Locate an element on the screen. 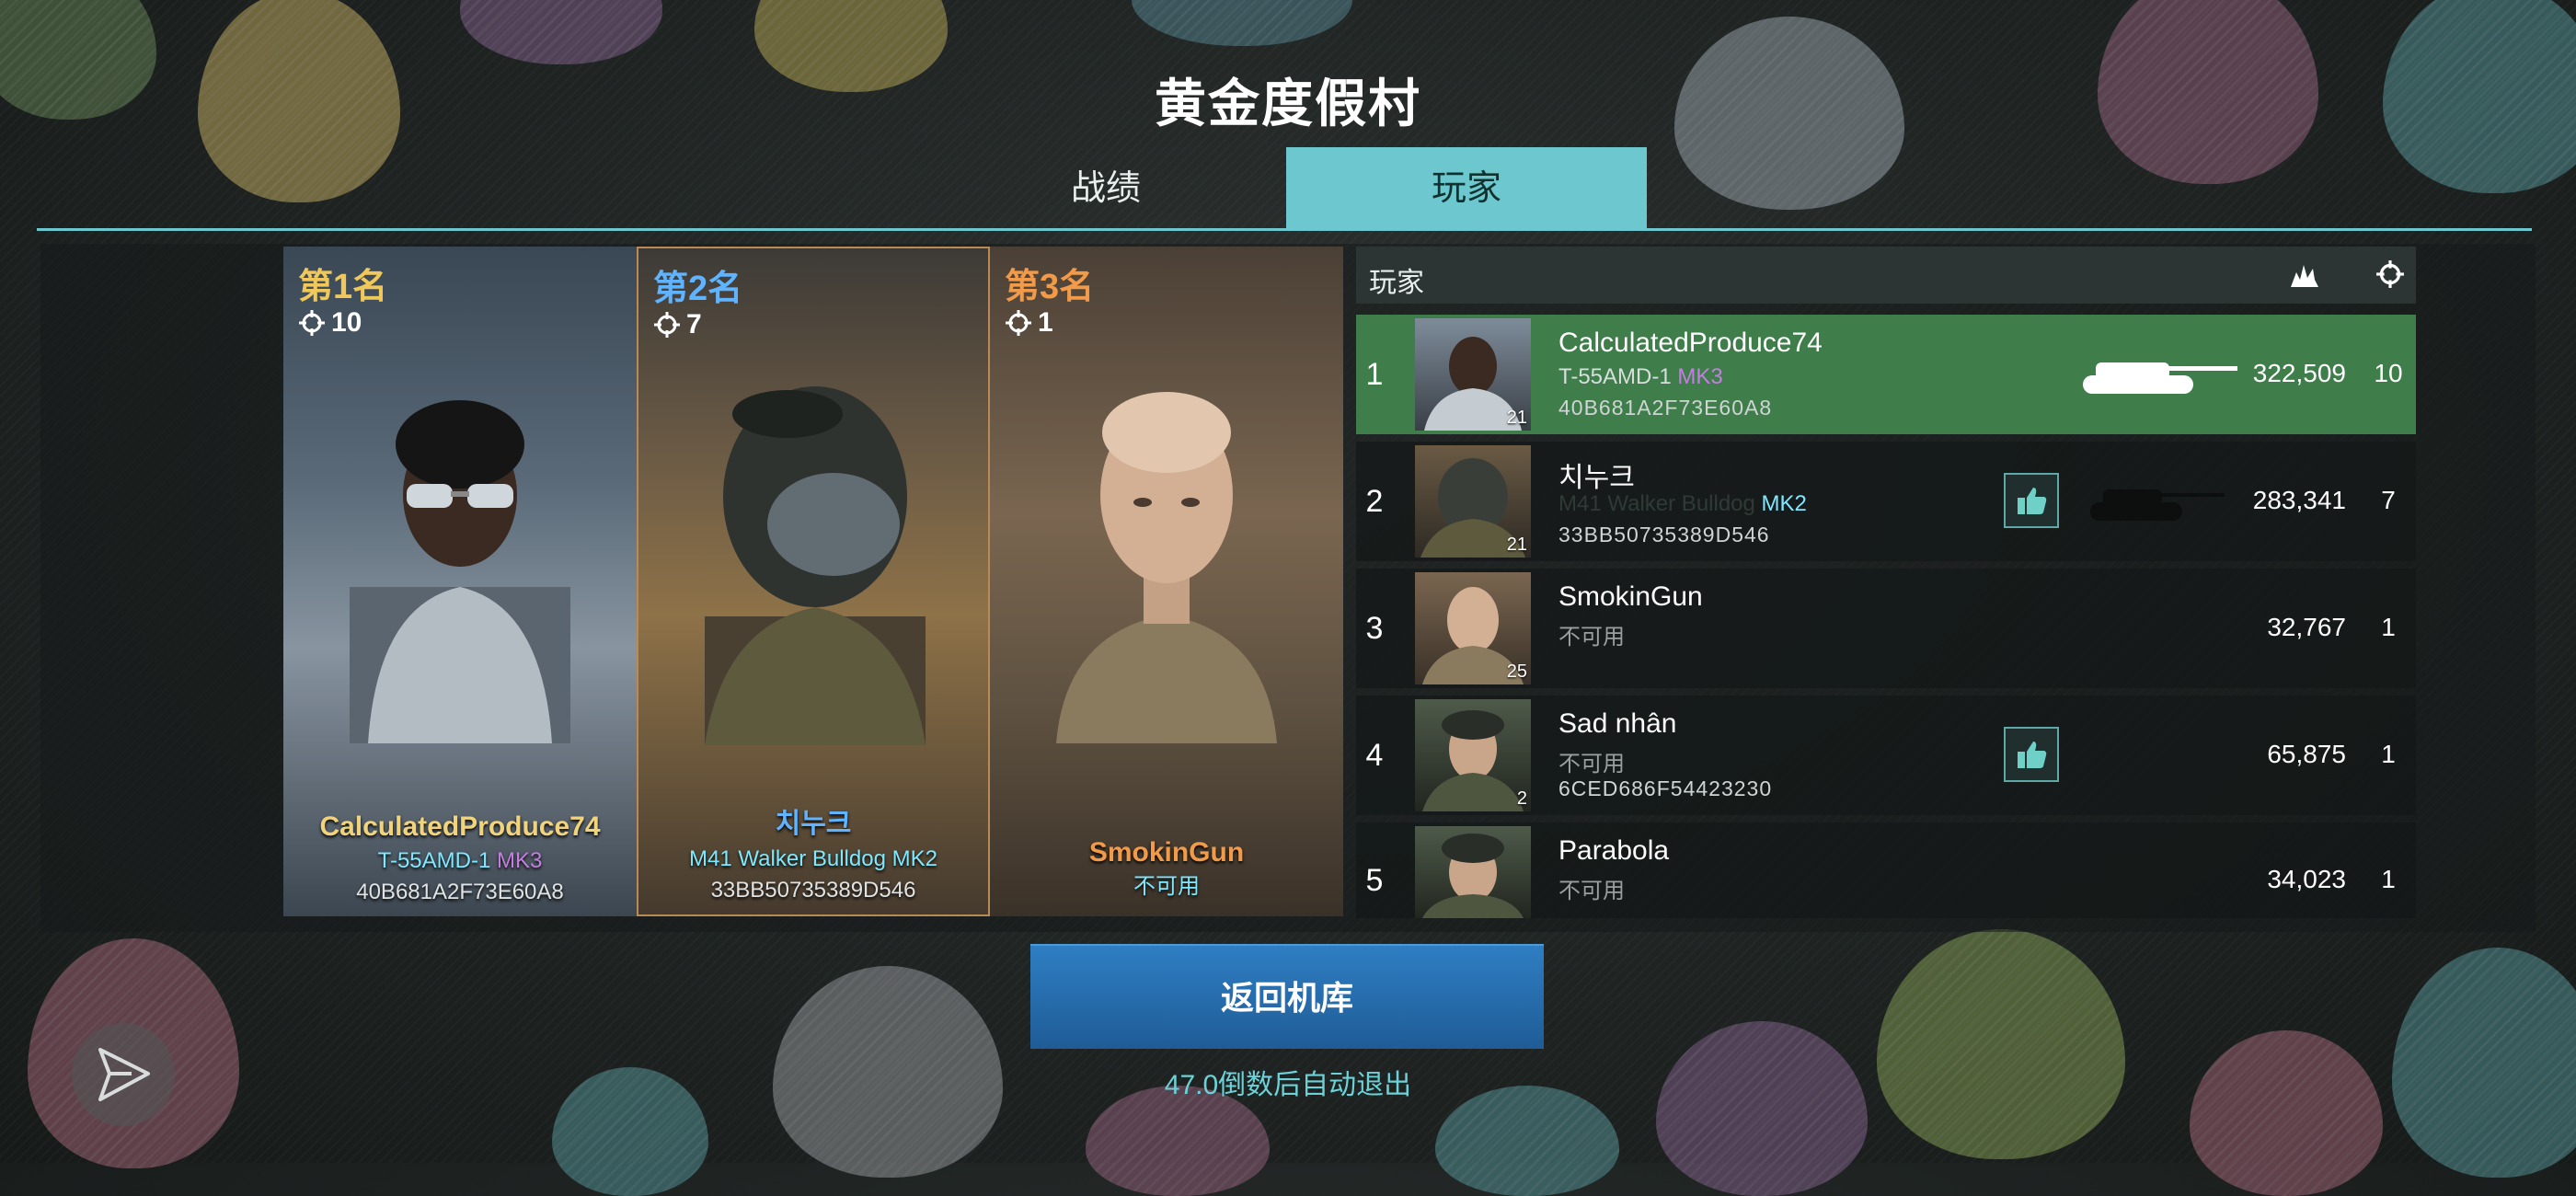 Image resolution: width=2576 pixels, height=1196 pixels. player-avatar is located at coordinates (1473, 872).